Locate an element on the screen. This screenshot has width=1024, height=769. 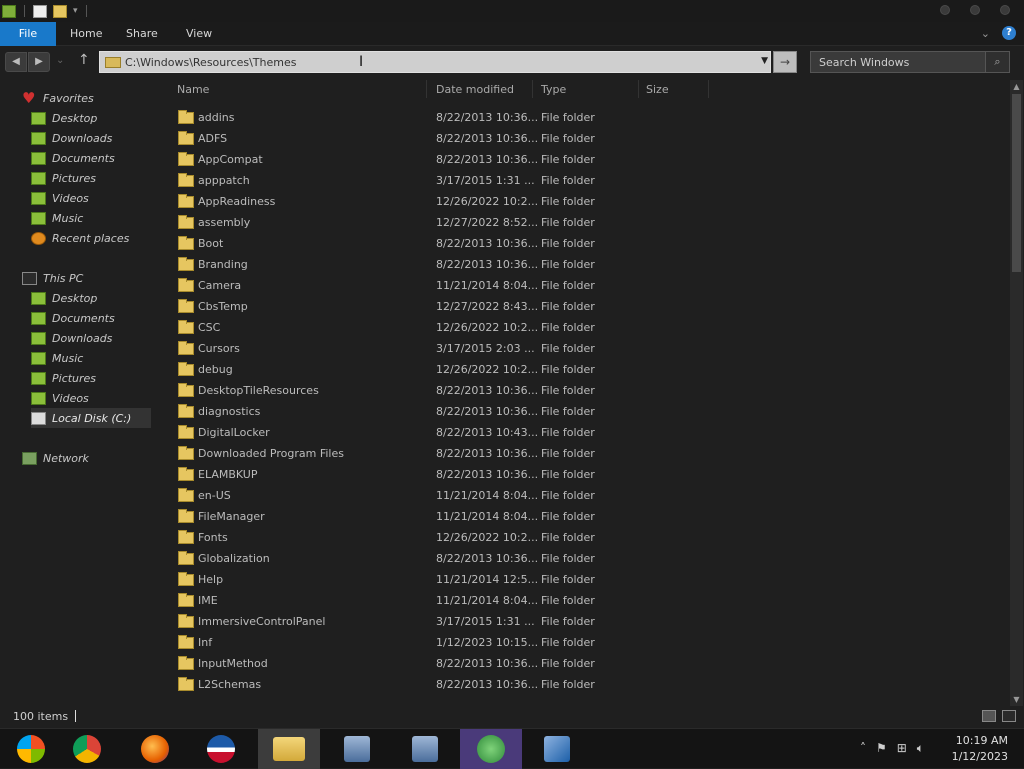
file-row: assembly 12/27/2022 8:52... File folder is located at coordinates (588, 223).